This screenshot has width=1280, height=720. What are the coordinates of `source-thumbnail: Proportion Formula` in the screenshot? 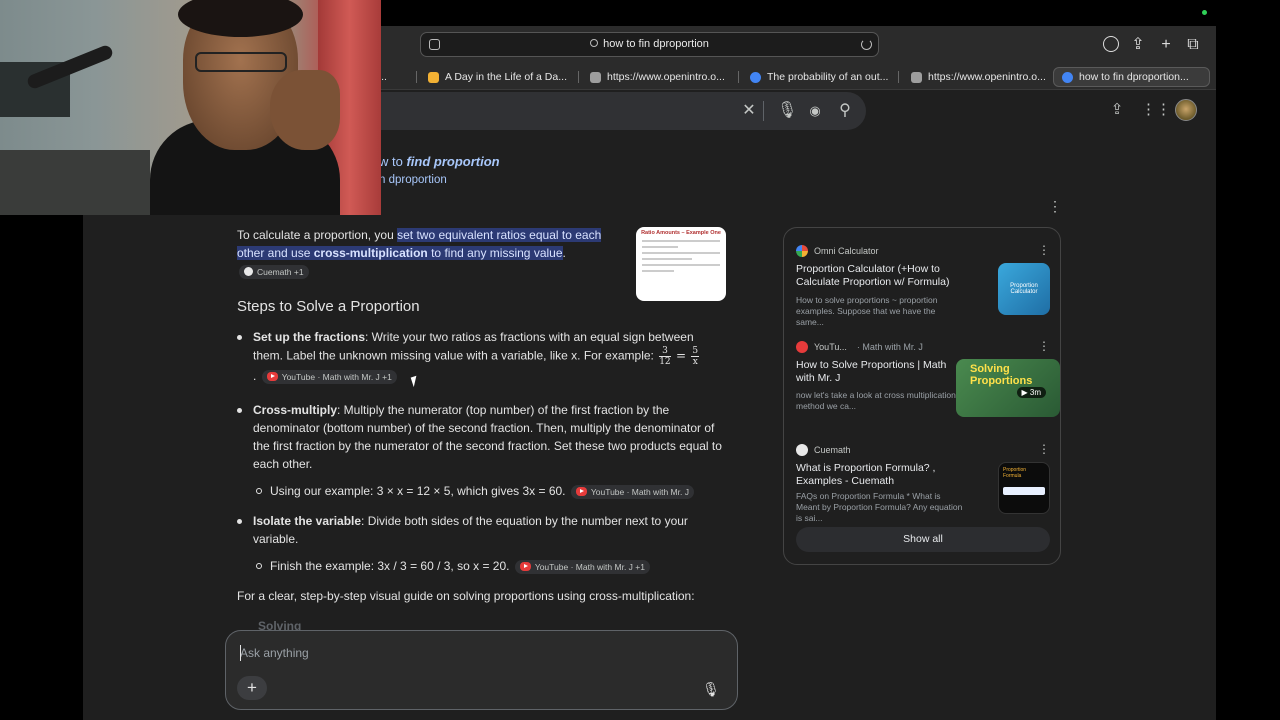 It's located at (1024, 488).